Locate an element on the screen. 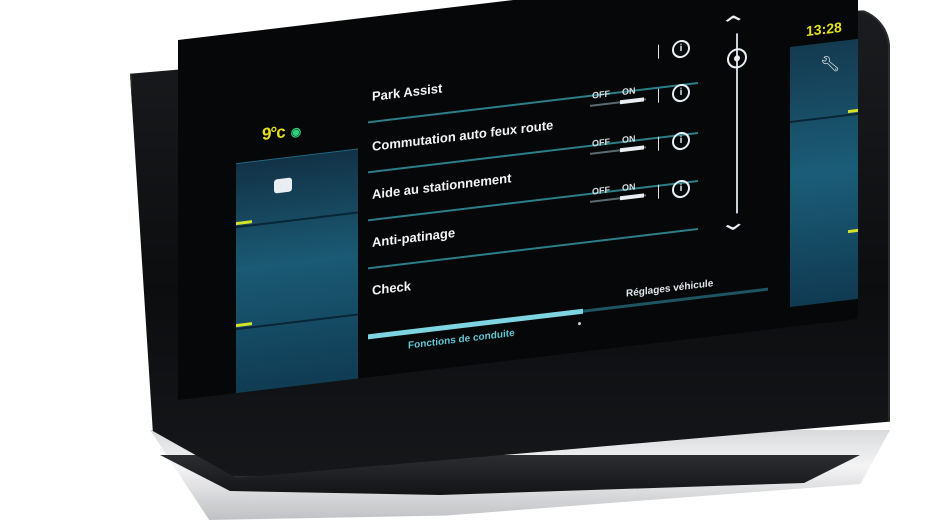 This screenshot has height=526, width=934. setting-label: Aide au stationnement is located at coordinates (442, 186).